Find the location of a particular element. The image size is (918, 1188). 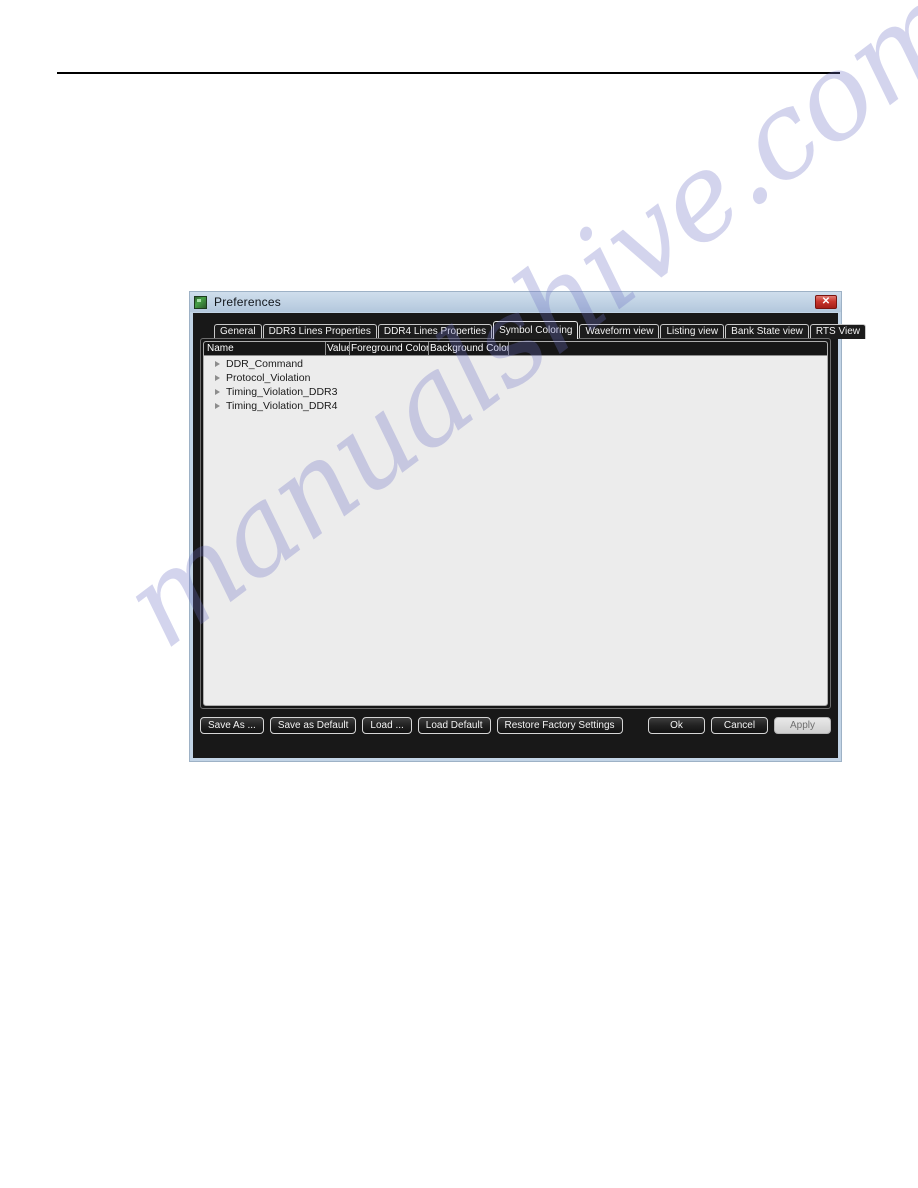

dialog-titlebar: Preferences ✕ is located at coordinates (515, 302).